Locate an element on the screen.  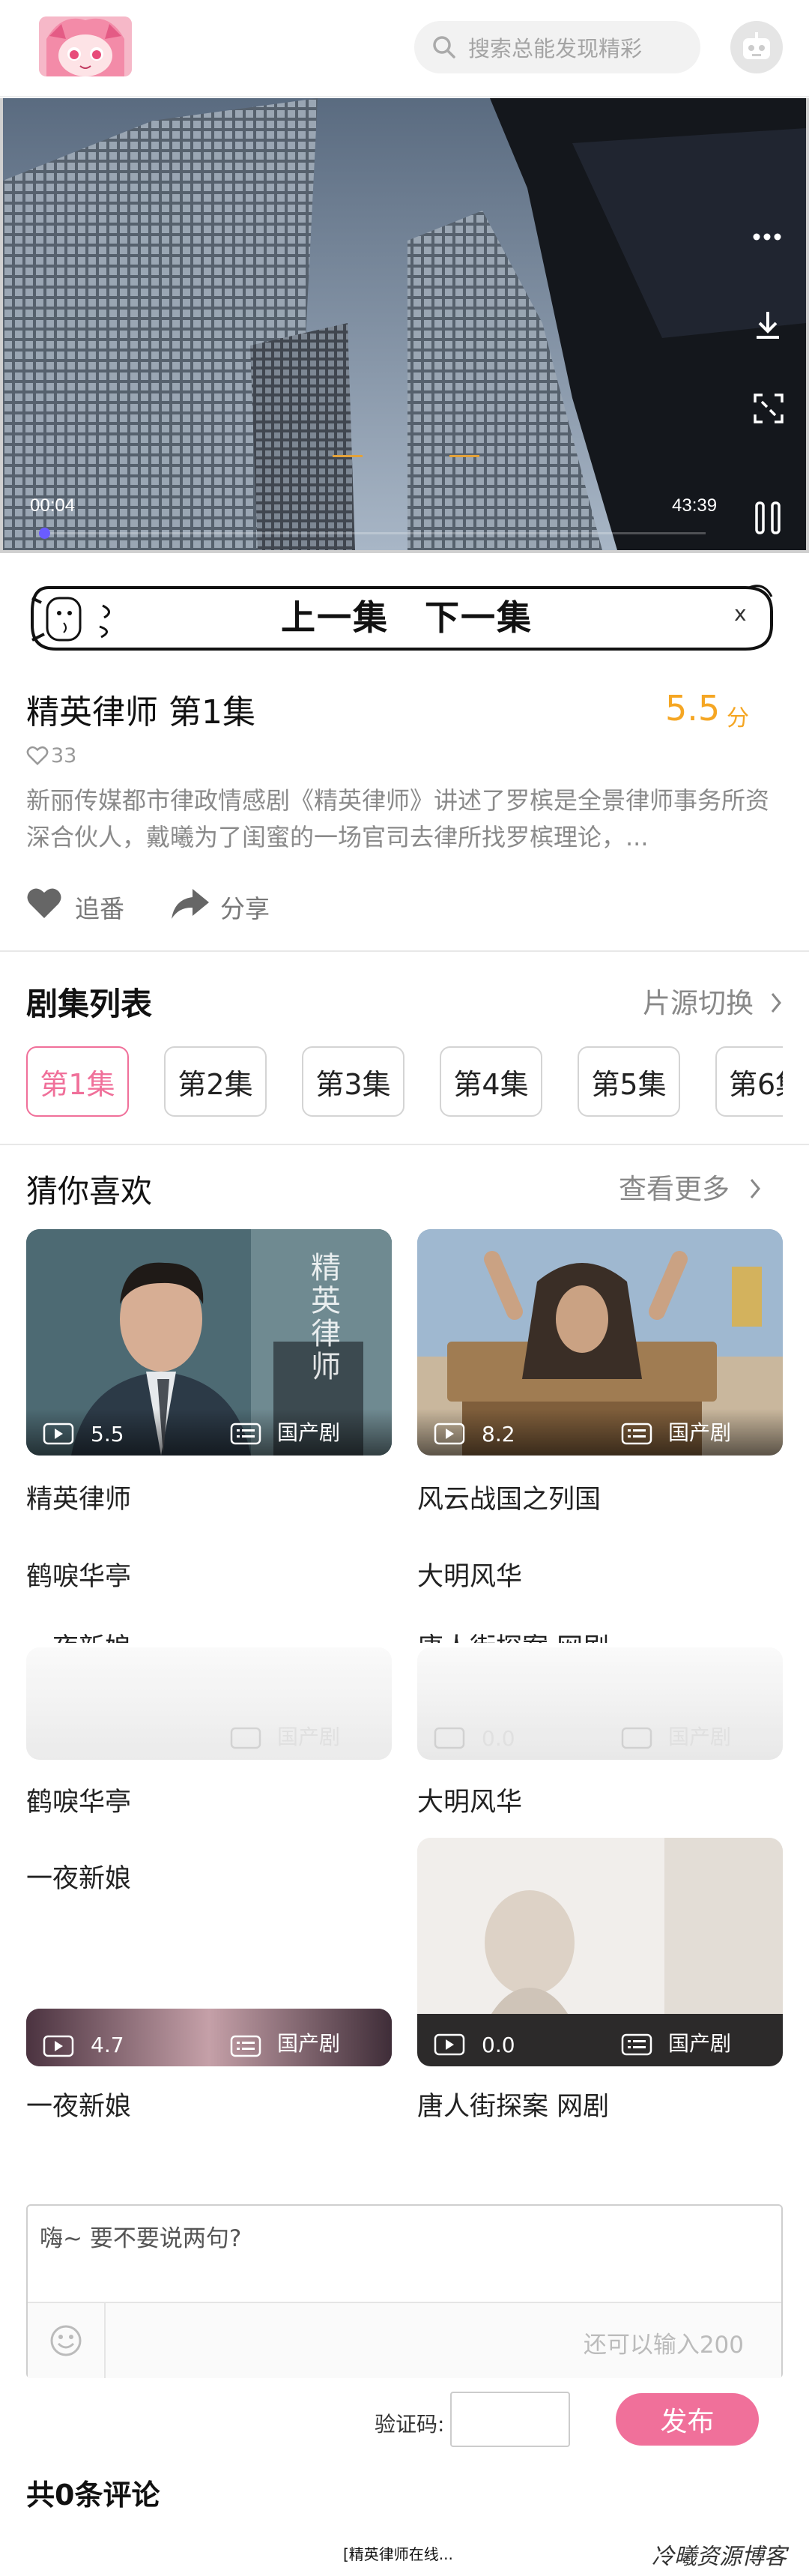
share-button: 分享 is located at coordinates (245, 907).